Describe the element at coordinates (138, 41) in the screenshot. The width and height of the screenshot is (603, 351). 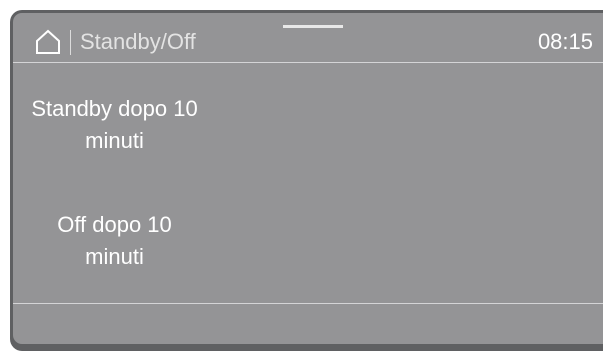
I see `page-title: Standby/Off` at that location.